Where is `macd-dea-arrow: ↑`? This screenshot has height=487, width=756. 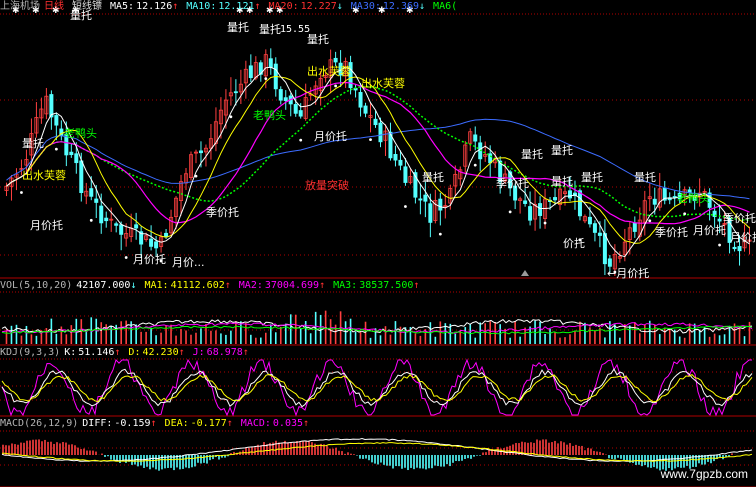
macd-dea-arrow: ↑ is located at coordinates (229, 423).